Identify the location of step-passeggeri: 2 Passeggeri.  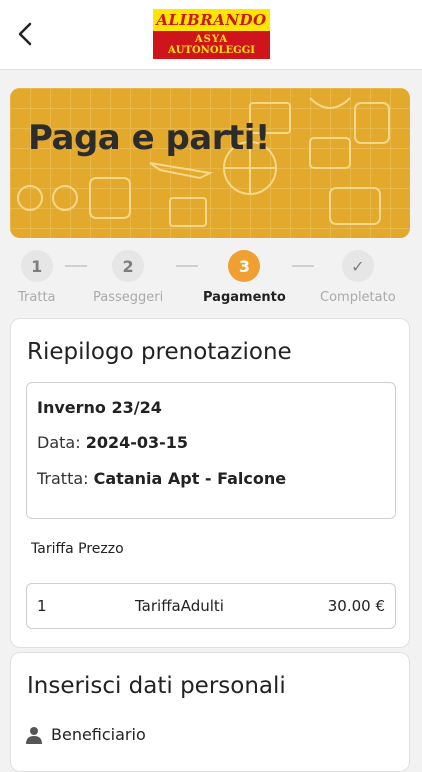
(128, 277).